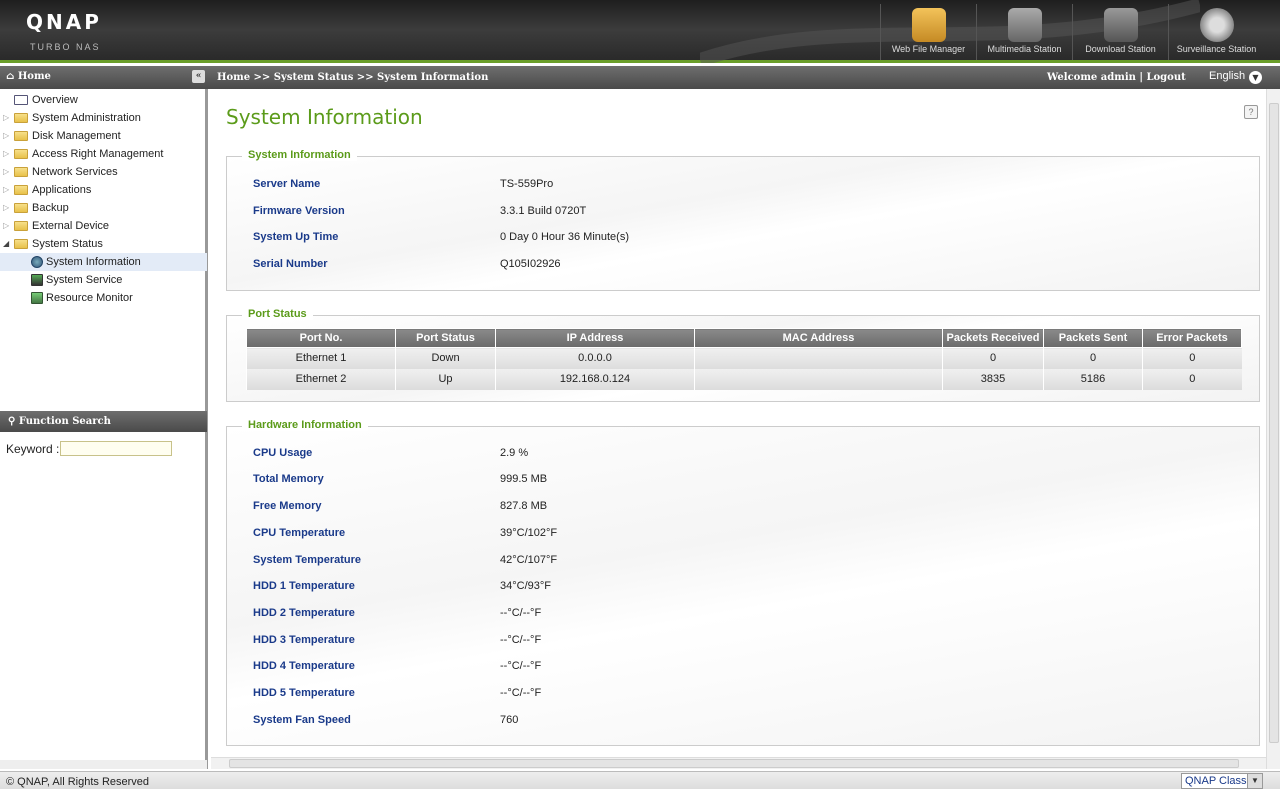 This screenshot has height=789, width=1280. I want to click on cpu-temperature-label: CPU Temperature, so click(299, 533).